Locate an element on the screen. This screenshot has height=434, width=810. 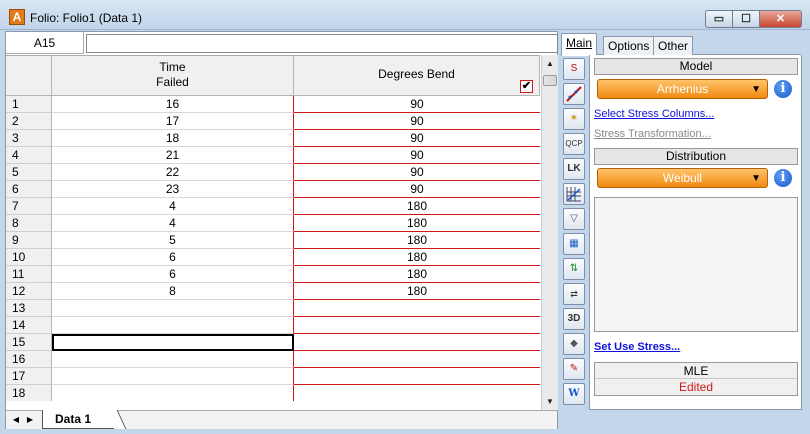
cell-time-failed: 21 is located at coordinates (173, 155).